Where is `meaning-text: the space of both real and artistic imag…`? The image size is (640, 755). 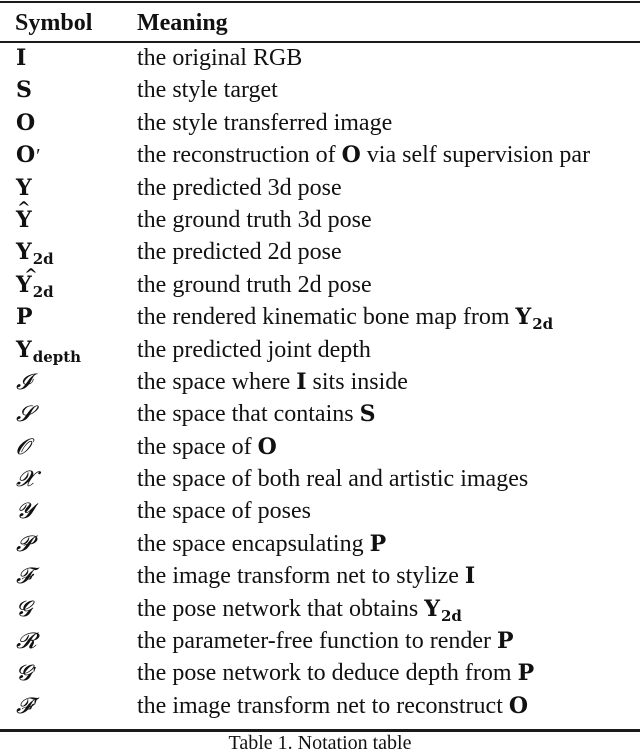
meaning-text: the space of both real and artistic imag… is located at coordinates (333, 479).